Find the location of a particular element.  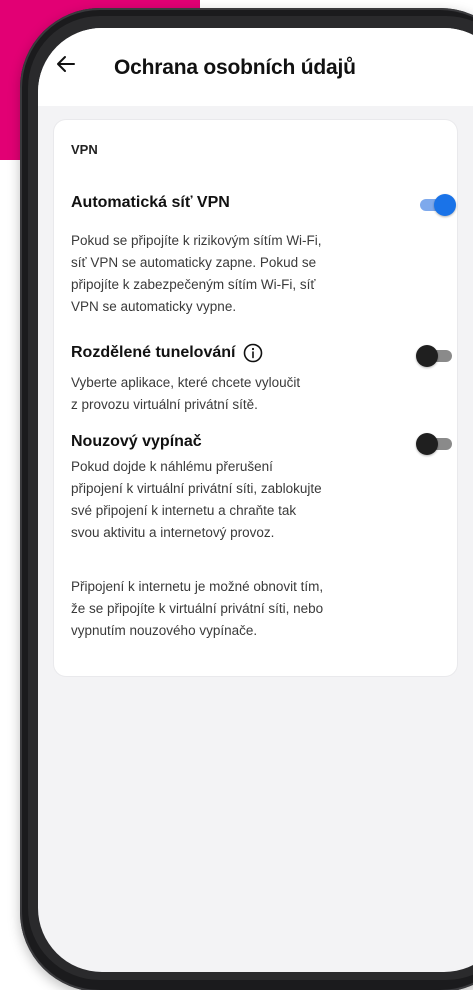

split-tunnel-title-text: Rozdělené tunelování is located at coordinates (153, 352).